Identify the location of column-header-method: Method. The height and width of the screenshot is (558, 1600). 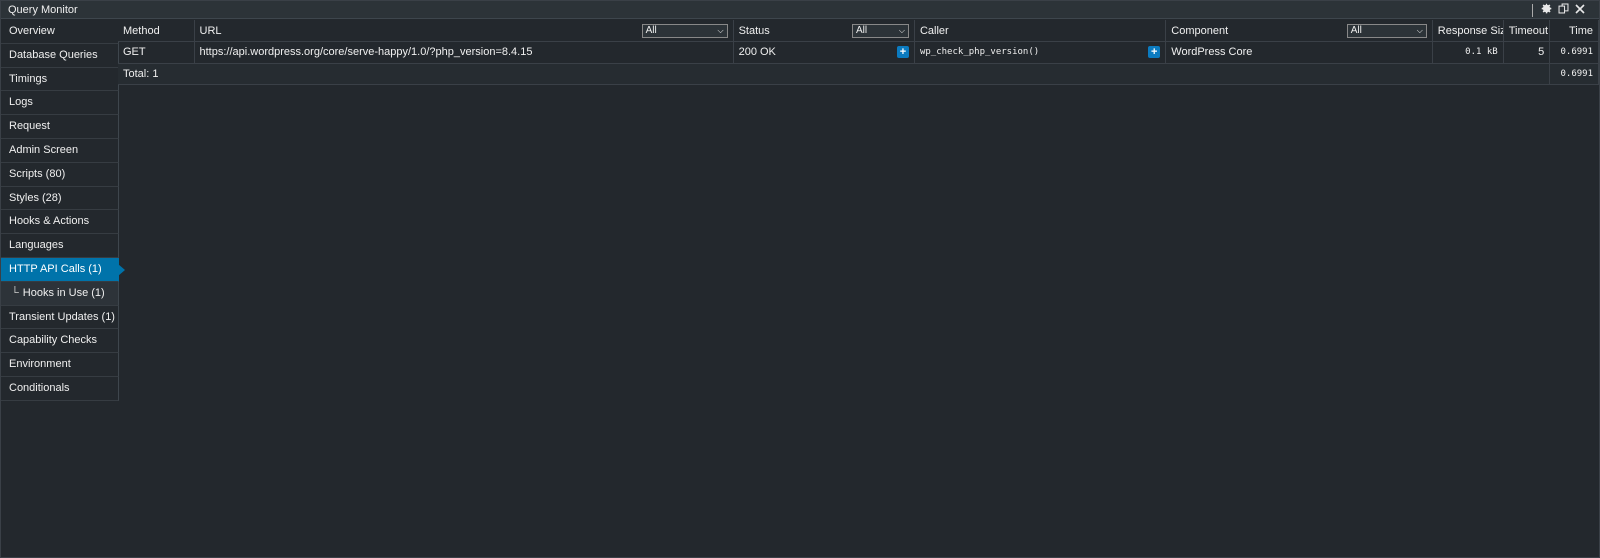
(156, 31).